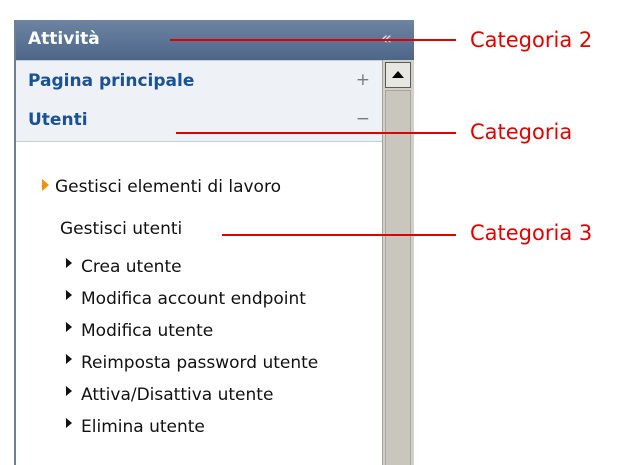 The width and height of the screenshot is (620, 465). What do you see at coordinates (316, 133) in the screenshot?
I see `callout-line-categoria` at bounding box center [316, 133].